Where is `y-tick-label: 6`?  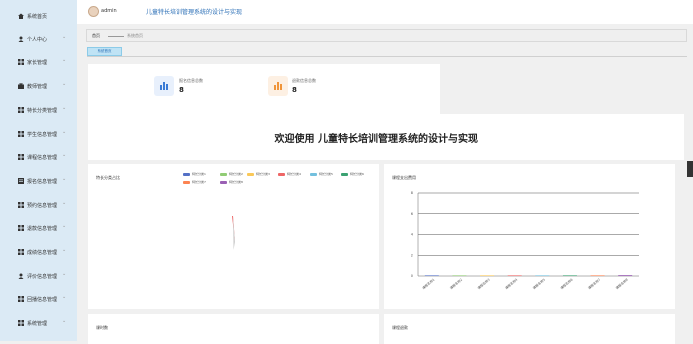 y-tick-label: 6 is located at coordinates (412, 214).